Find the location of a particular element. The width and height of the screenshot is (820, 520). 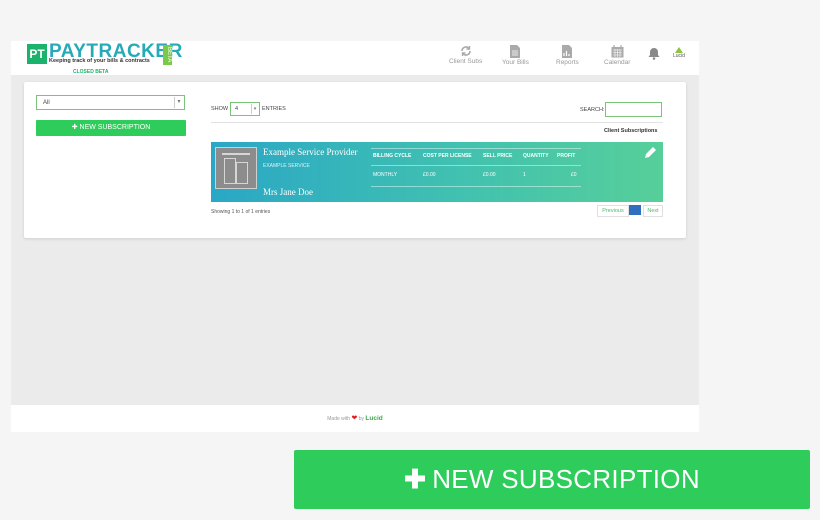

new-subscription-button-large: ✚ NEW SUBSCRIPTION is located at coordinates (552, 479).